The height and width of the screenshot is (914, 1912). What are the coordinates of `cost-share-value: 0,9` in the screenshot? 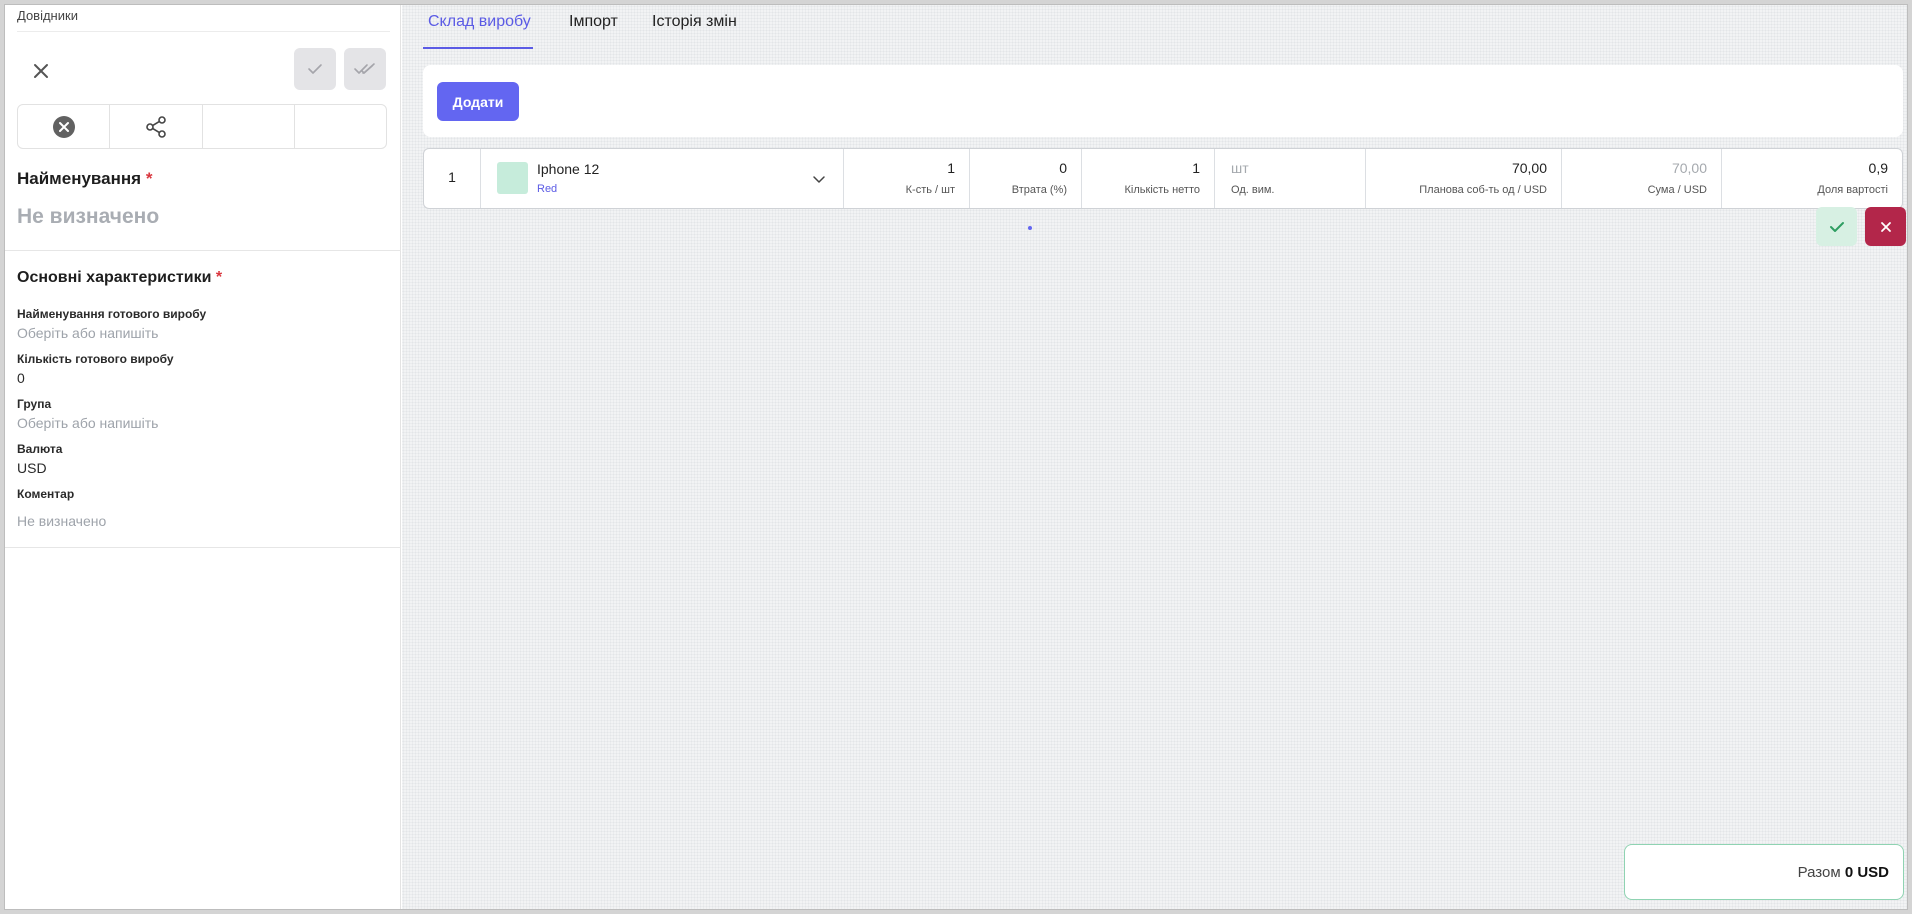 It's located at (1878, 168).